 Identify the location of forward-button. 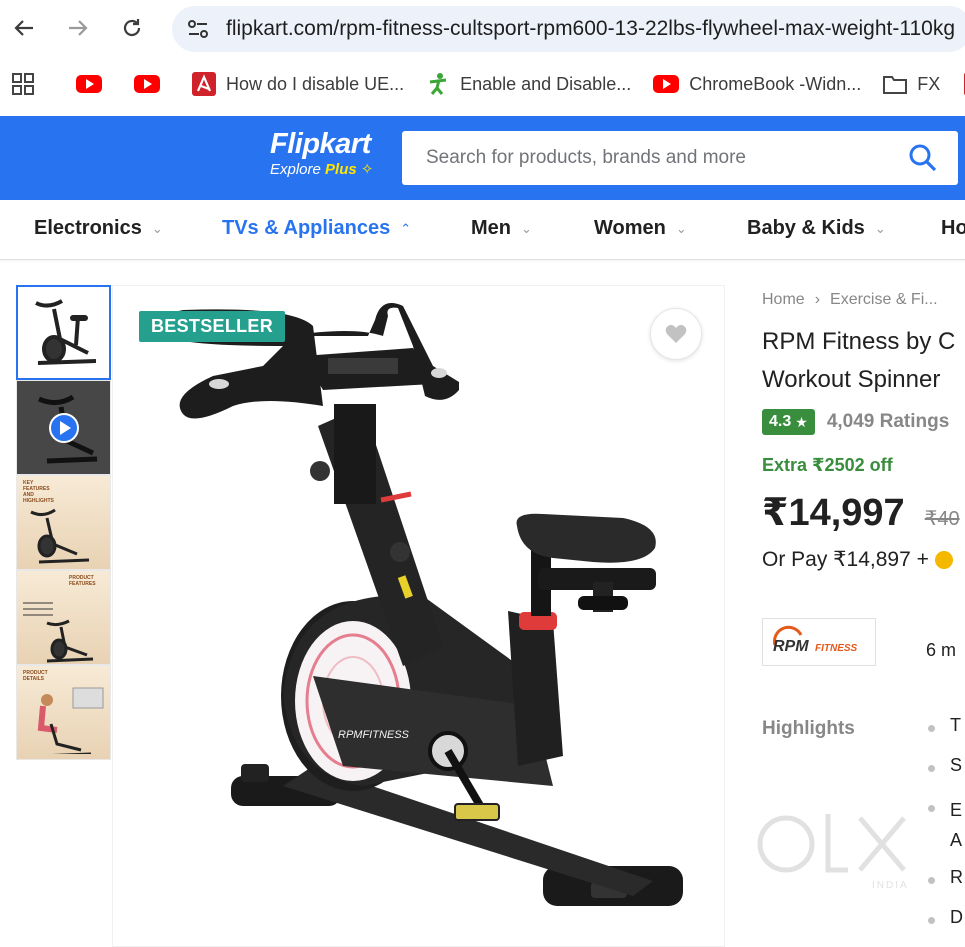
(78, 28).